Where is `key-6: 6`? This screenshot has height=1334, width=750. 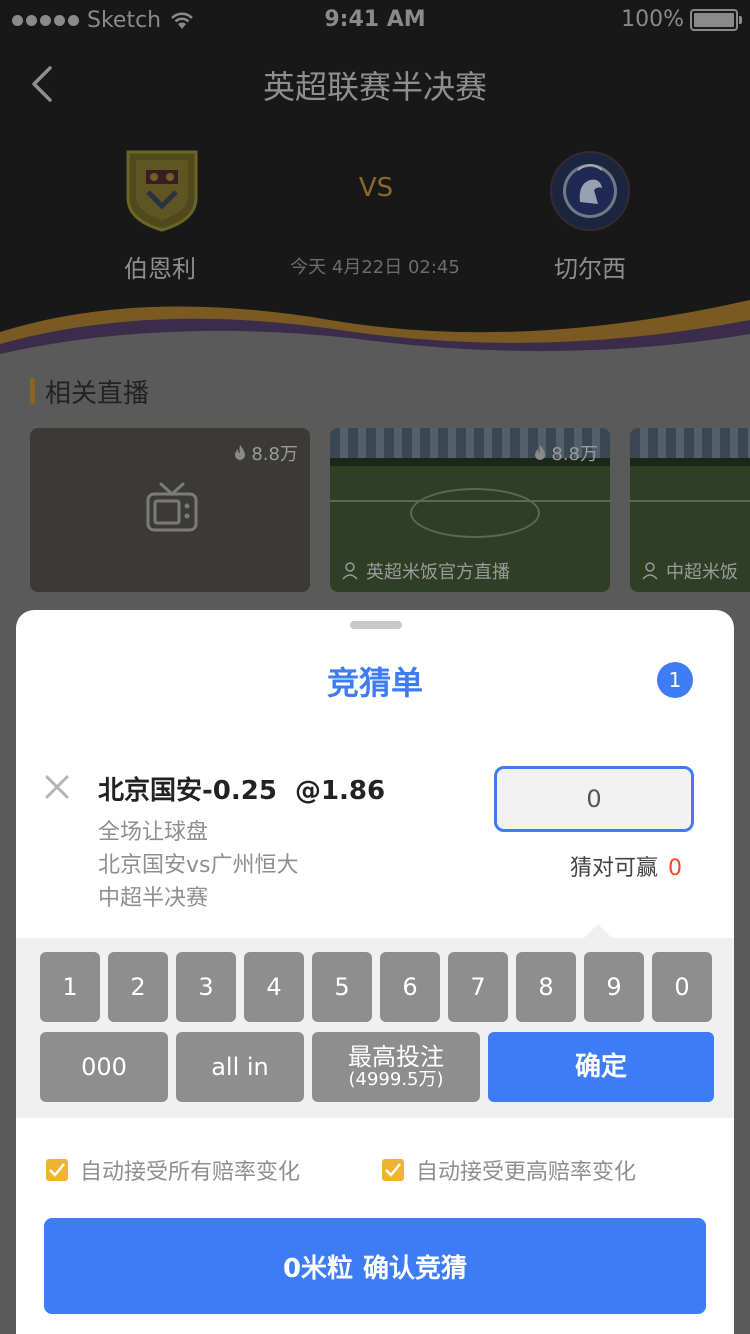
key-6: 6 is located at coordinates (410, 987).